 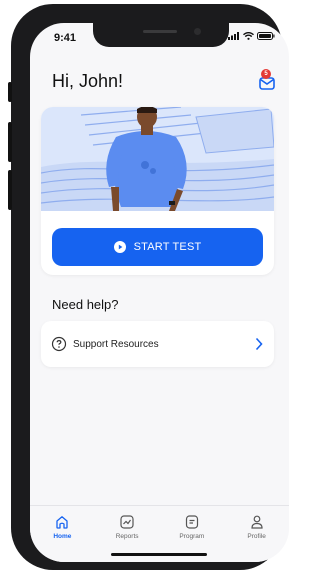 What do you see at coordinates (88, 81) in the screenshot?
I see `greeting-title: Hi, John!` at bounding box center [88, 81].